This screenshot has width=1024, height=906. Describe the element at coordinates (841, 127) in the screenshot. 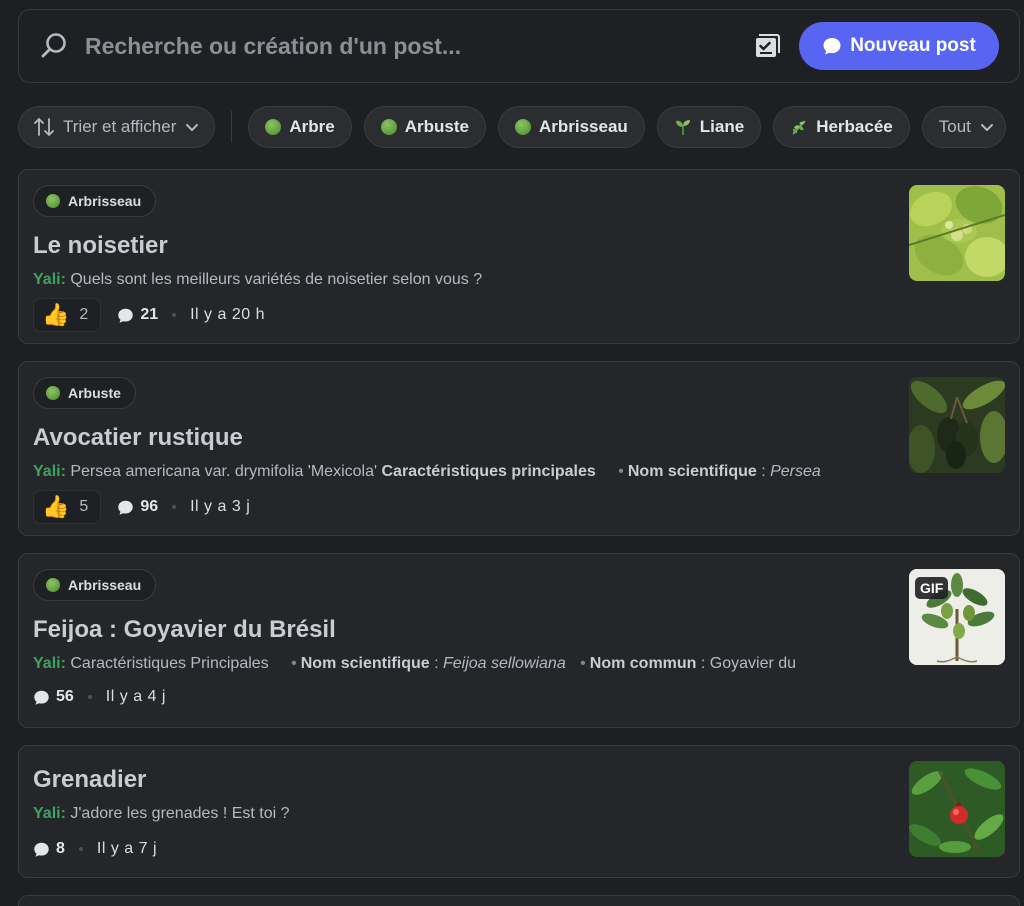

I see `filter-tag-herbacee: Herbacée` at that location.